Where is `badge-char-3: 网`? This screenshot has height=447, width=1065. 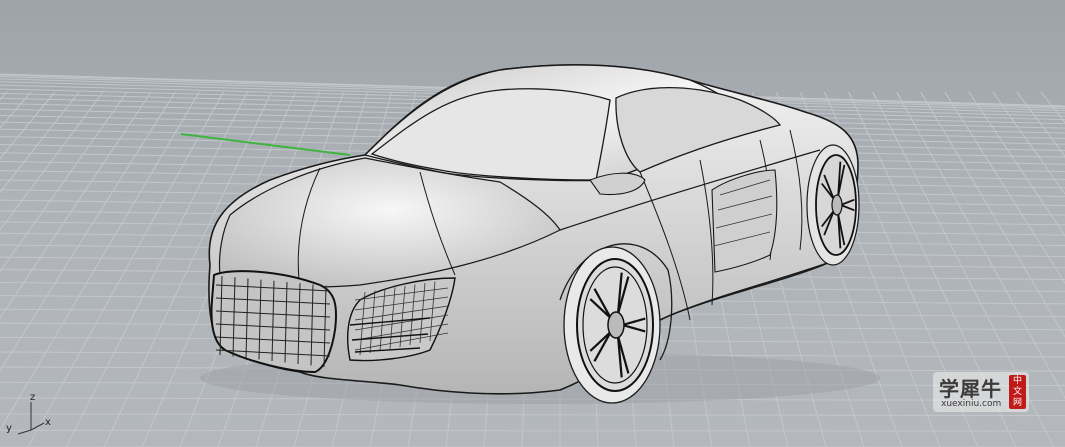 badge-char-3: 网 is located at coordinates (1017, 403).